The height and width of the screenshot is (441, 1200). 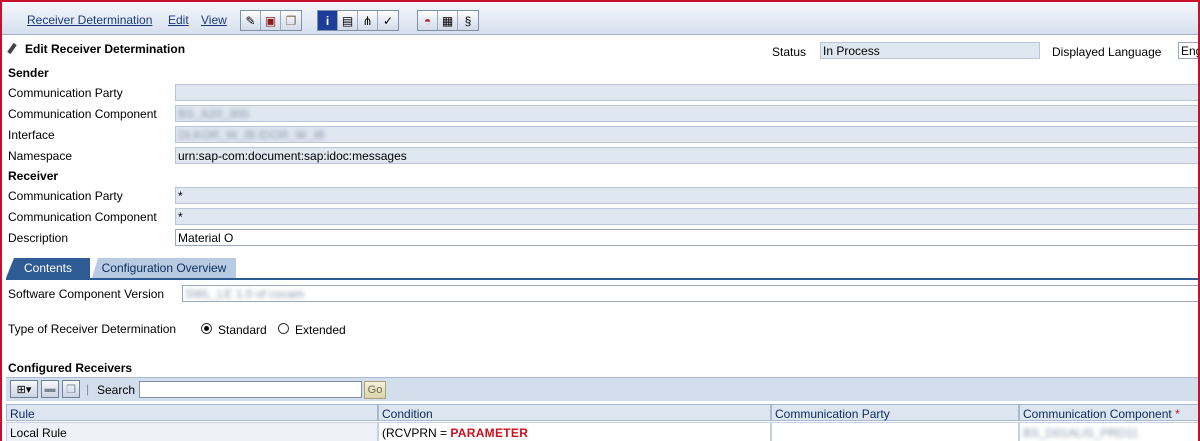 I want to click on sender-party-label: Communication Party, so click(x=65, y=93).